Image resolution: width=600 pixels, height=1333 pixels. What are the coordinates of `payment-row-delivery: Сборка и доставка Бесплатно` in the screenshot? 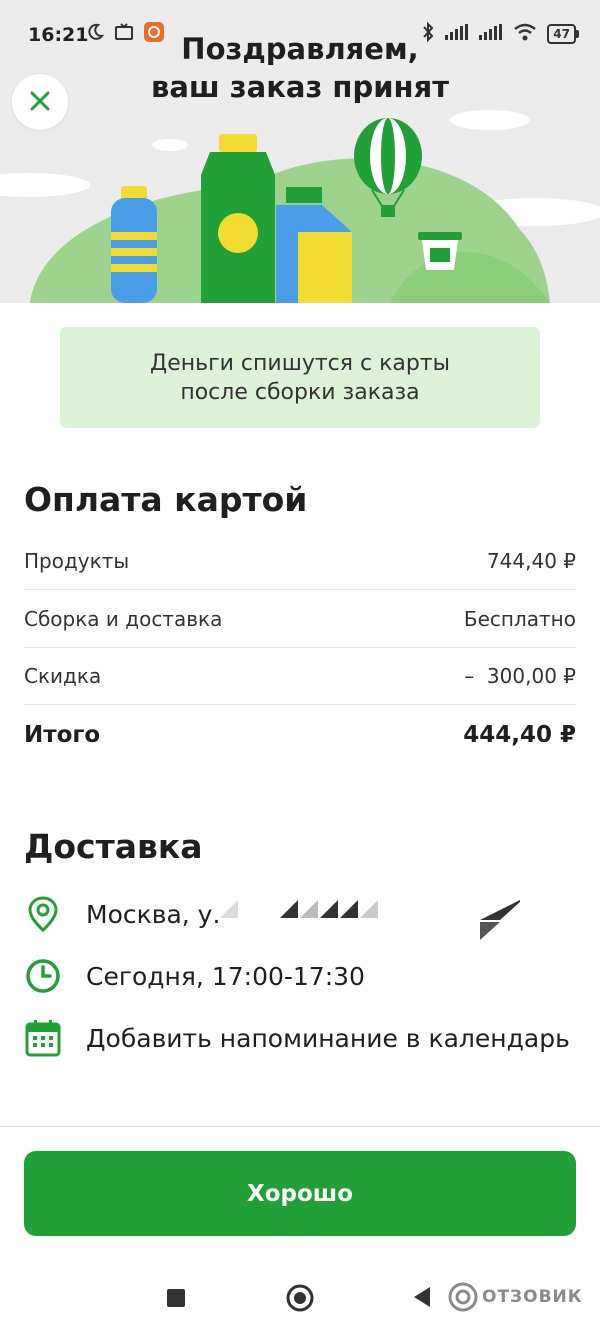 It's located at (300, 619).